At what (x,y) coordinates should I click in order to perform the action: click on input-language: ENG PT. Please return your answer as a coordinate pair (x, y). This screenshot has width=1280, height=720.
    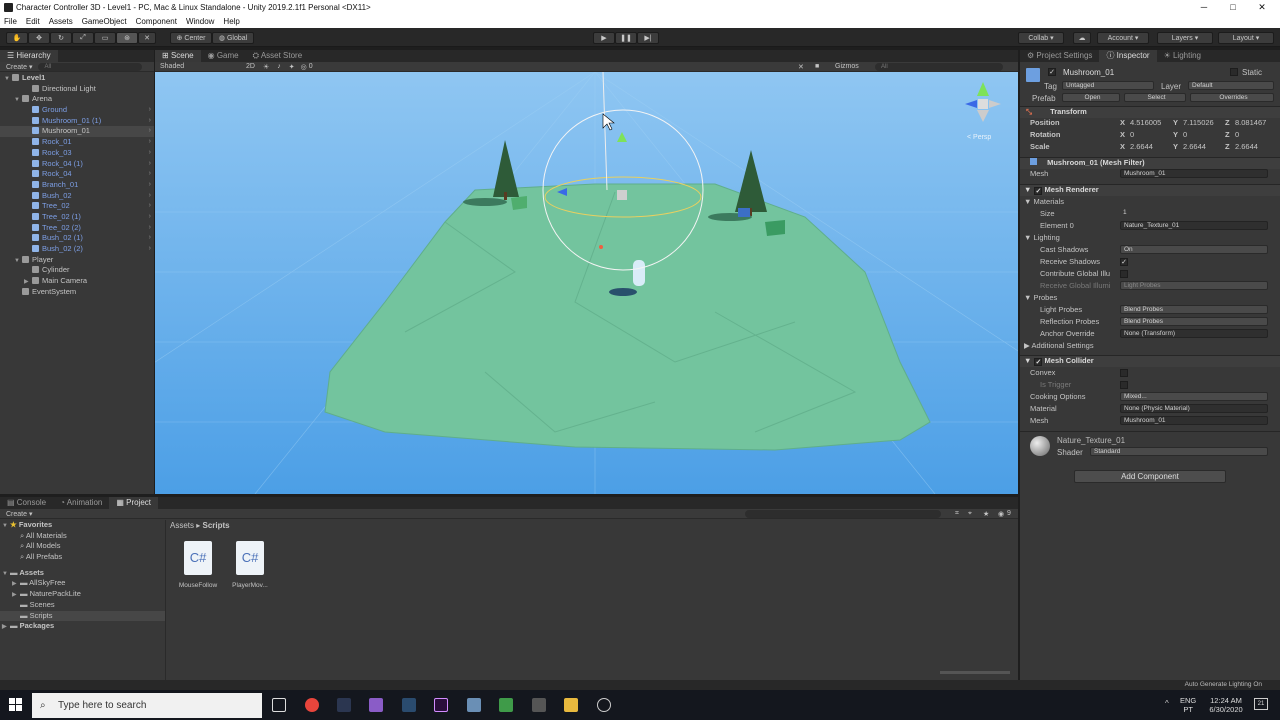
    Looking at the image, I should click on (1188, 705).